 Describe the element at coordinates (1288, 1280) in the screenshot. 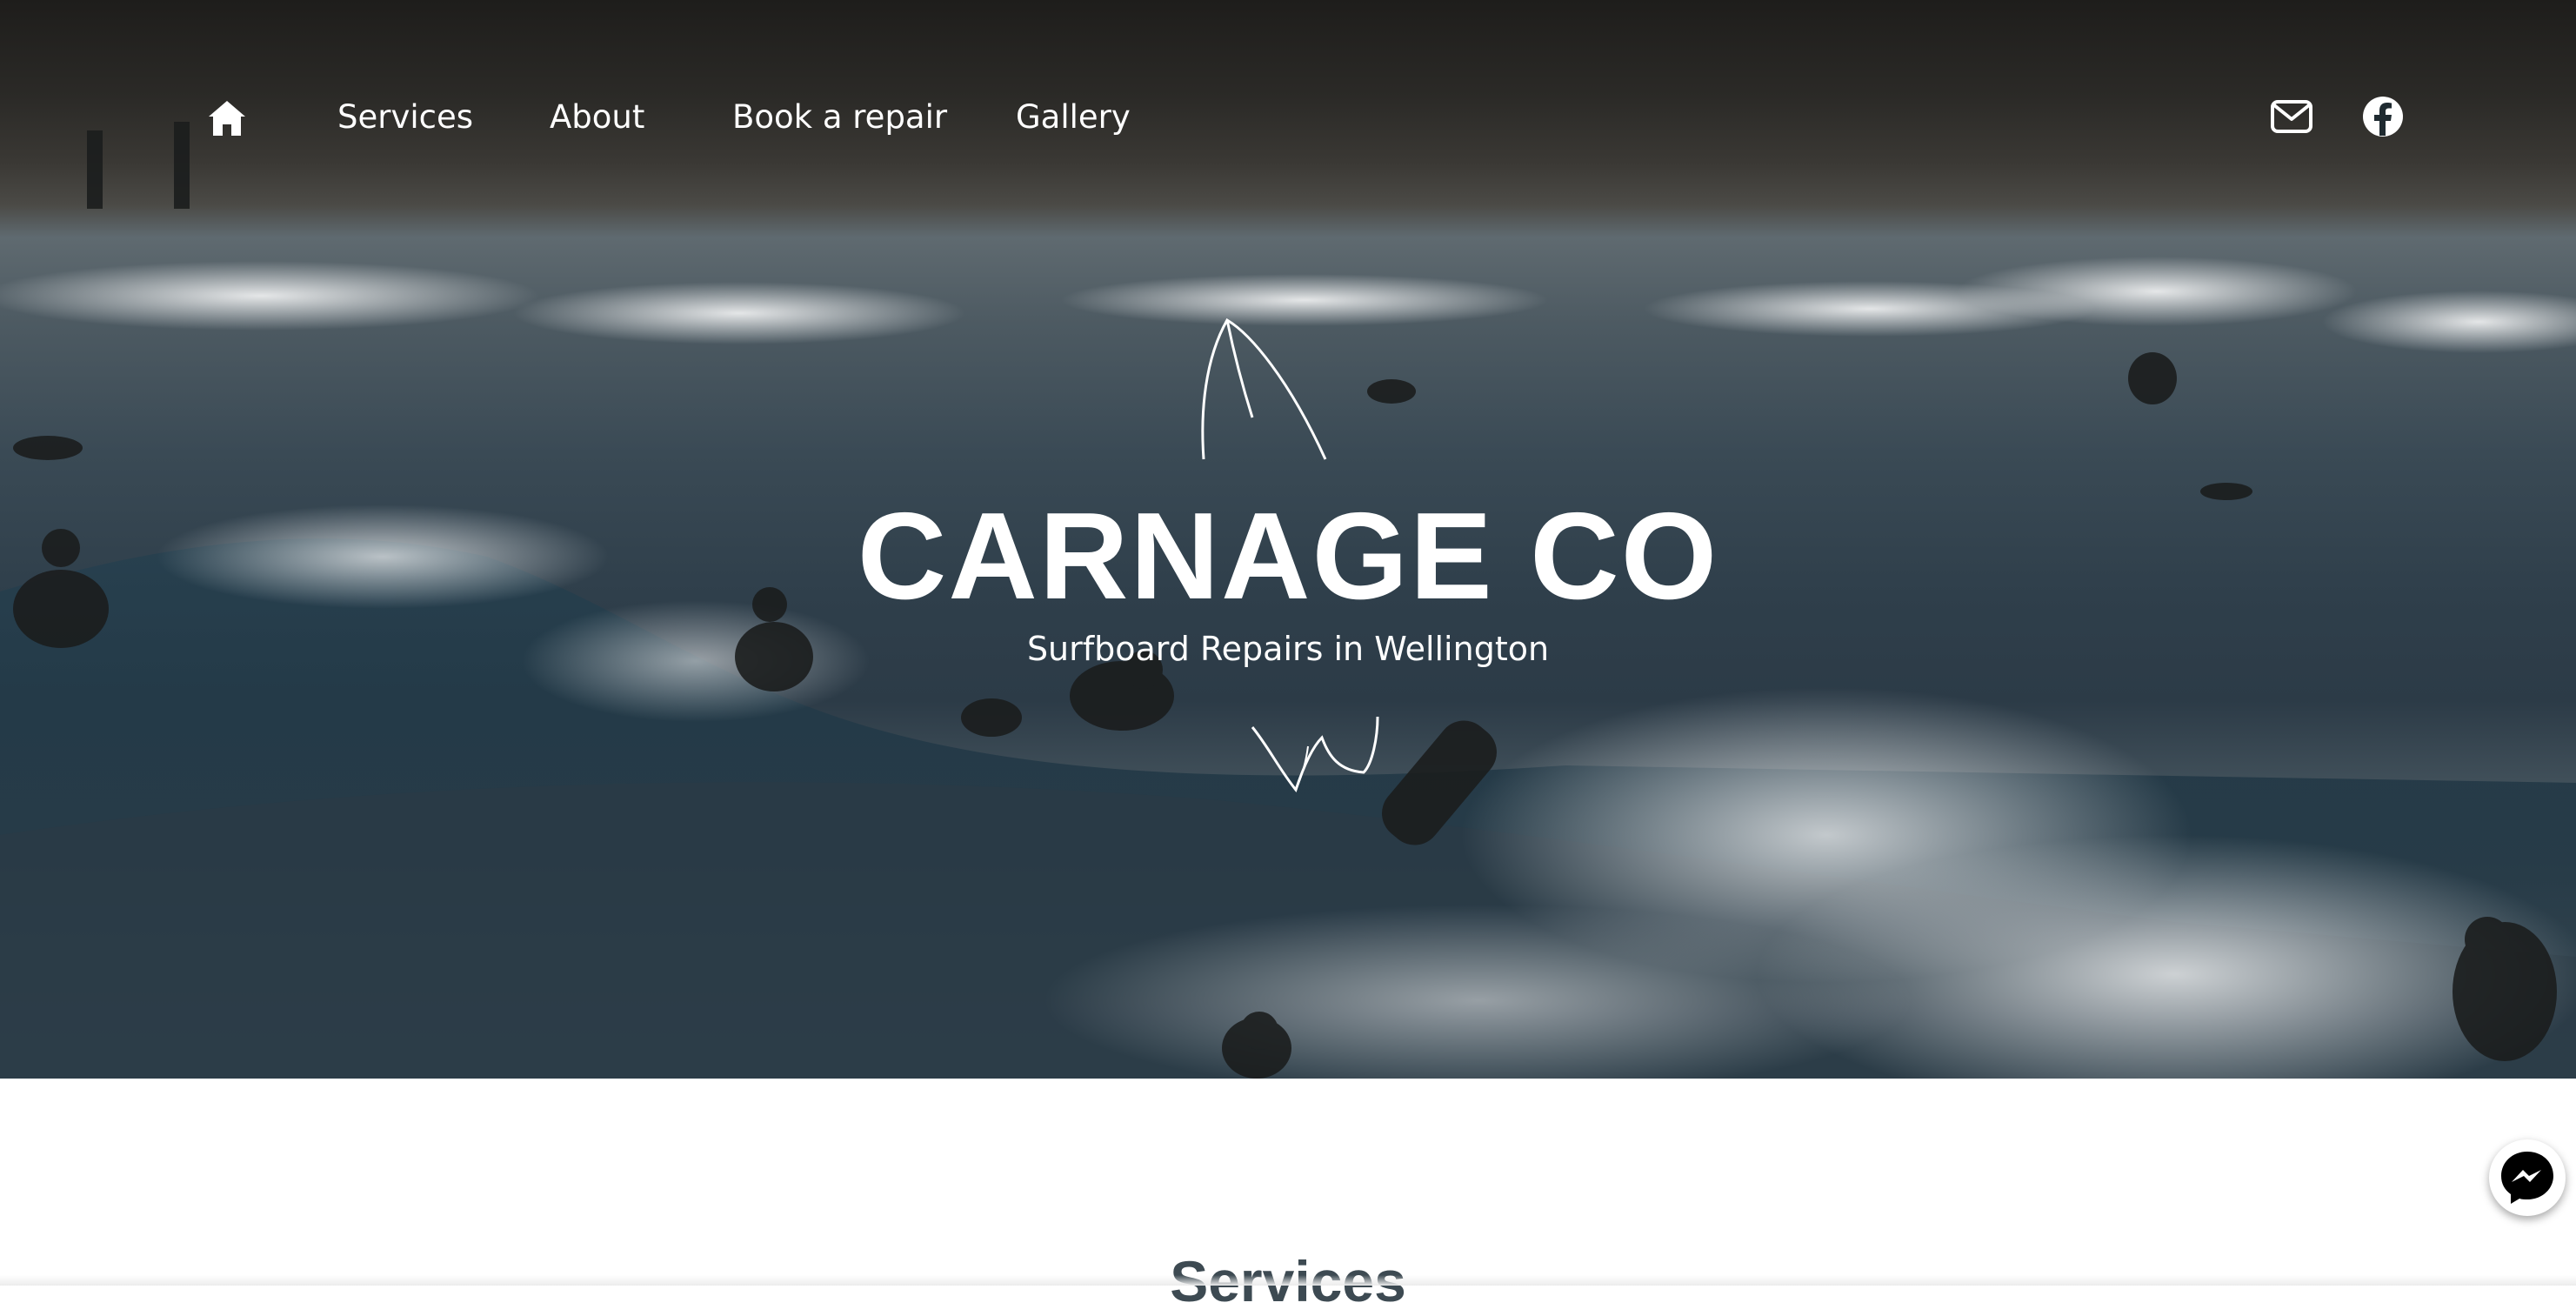

I see `section-divider` at that location.